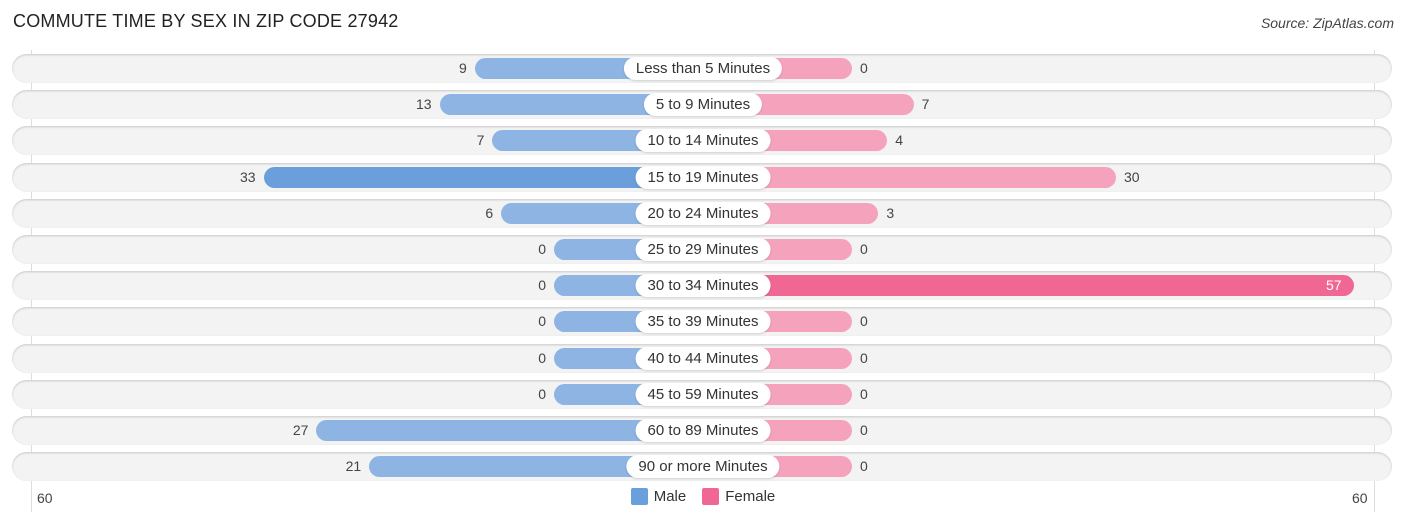 The height and width of the screenshot is (523, 1406). I want to click on bar-female, so click(1028, 286).